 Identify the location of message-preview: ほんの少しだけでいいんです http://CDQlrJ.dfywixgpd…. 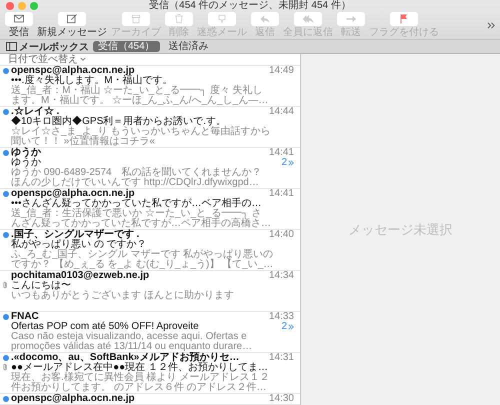
(135, 183).